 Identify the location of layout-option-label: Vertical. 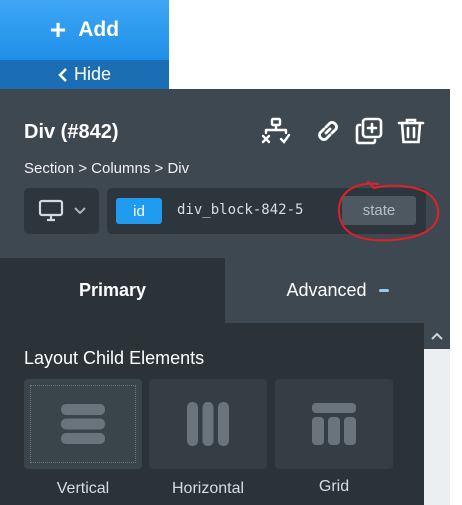
(83, 488).